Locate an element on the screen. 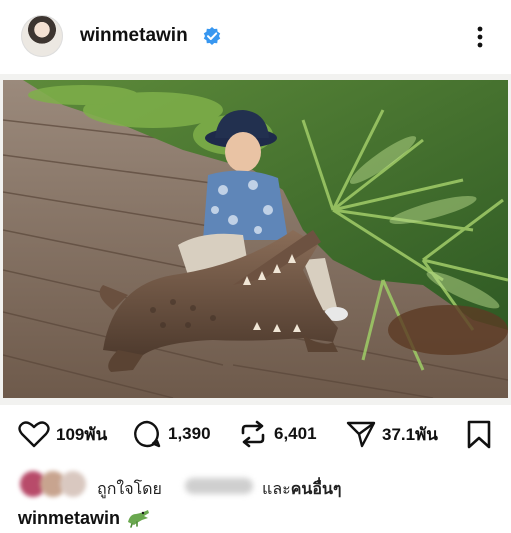  more-options-icon is located at coordinates (480, 37).